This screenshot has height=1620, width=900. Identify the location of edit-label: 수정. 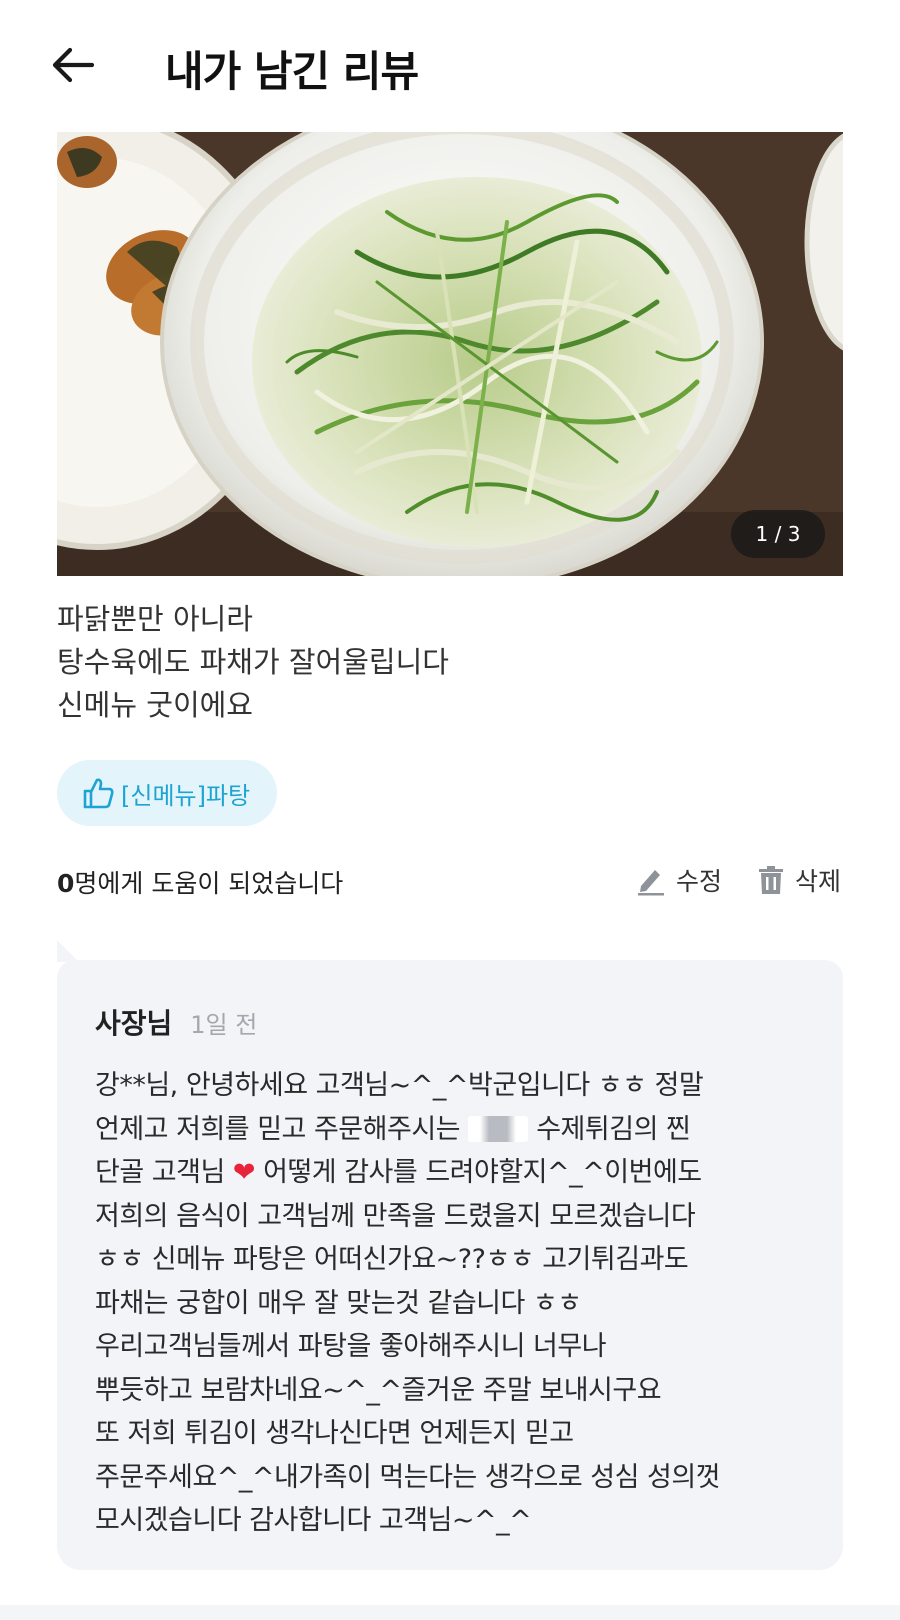
(699, 881).